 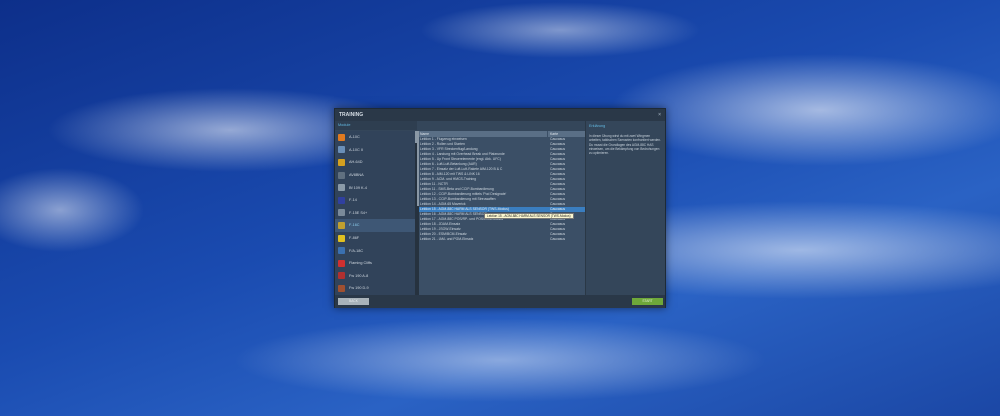 What do you see at coordinates (356, 250) in the screenshot?
I see `module-label: F/A-18C` at bounding box center [356, 250].